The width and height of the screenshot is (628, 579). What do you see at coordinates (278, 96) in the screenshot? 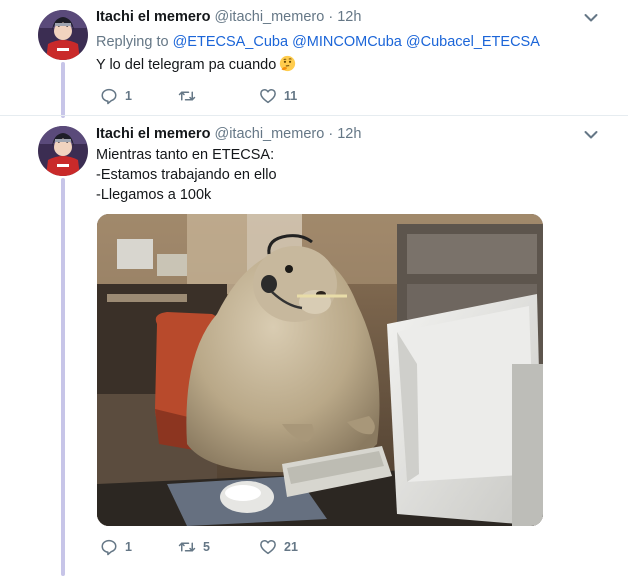
I see `like-button: 11` at bounding box center [278, 96].